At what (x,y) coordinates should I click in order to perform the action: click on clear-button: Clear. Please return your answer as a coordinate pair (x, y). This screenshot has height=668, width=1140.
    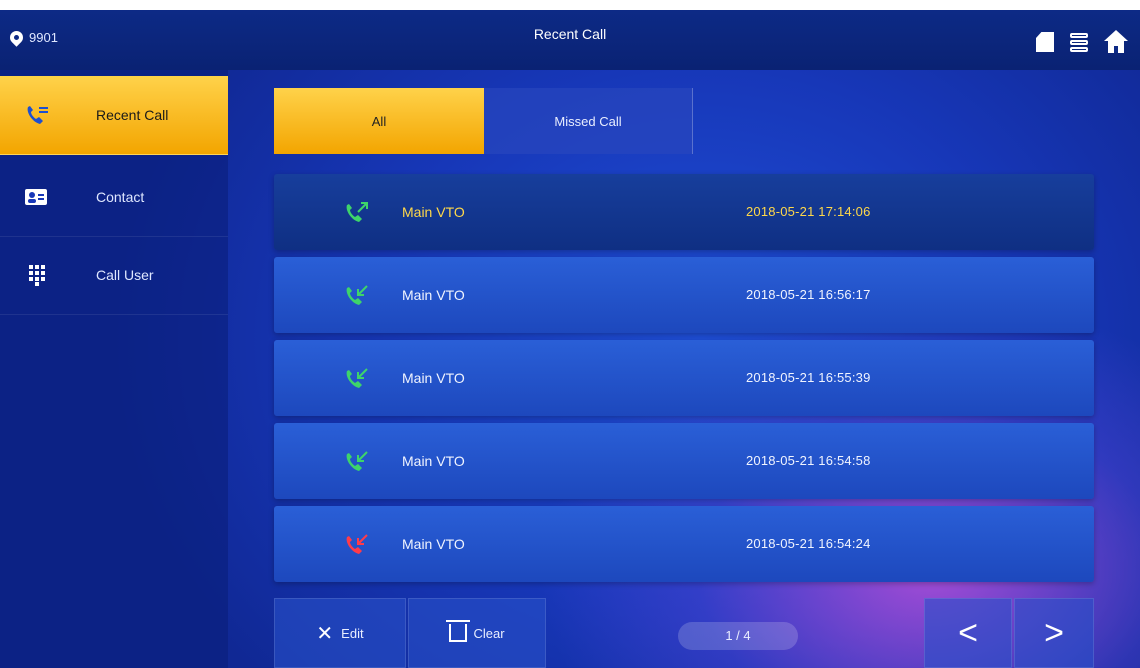
    Looking at the image, I should click on (477, 633).